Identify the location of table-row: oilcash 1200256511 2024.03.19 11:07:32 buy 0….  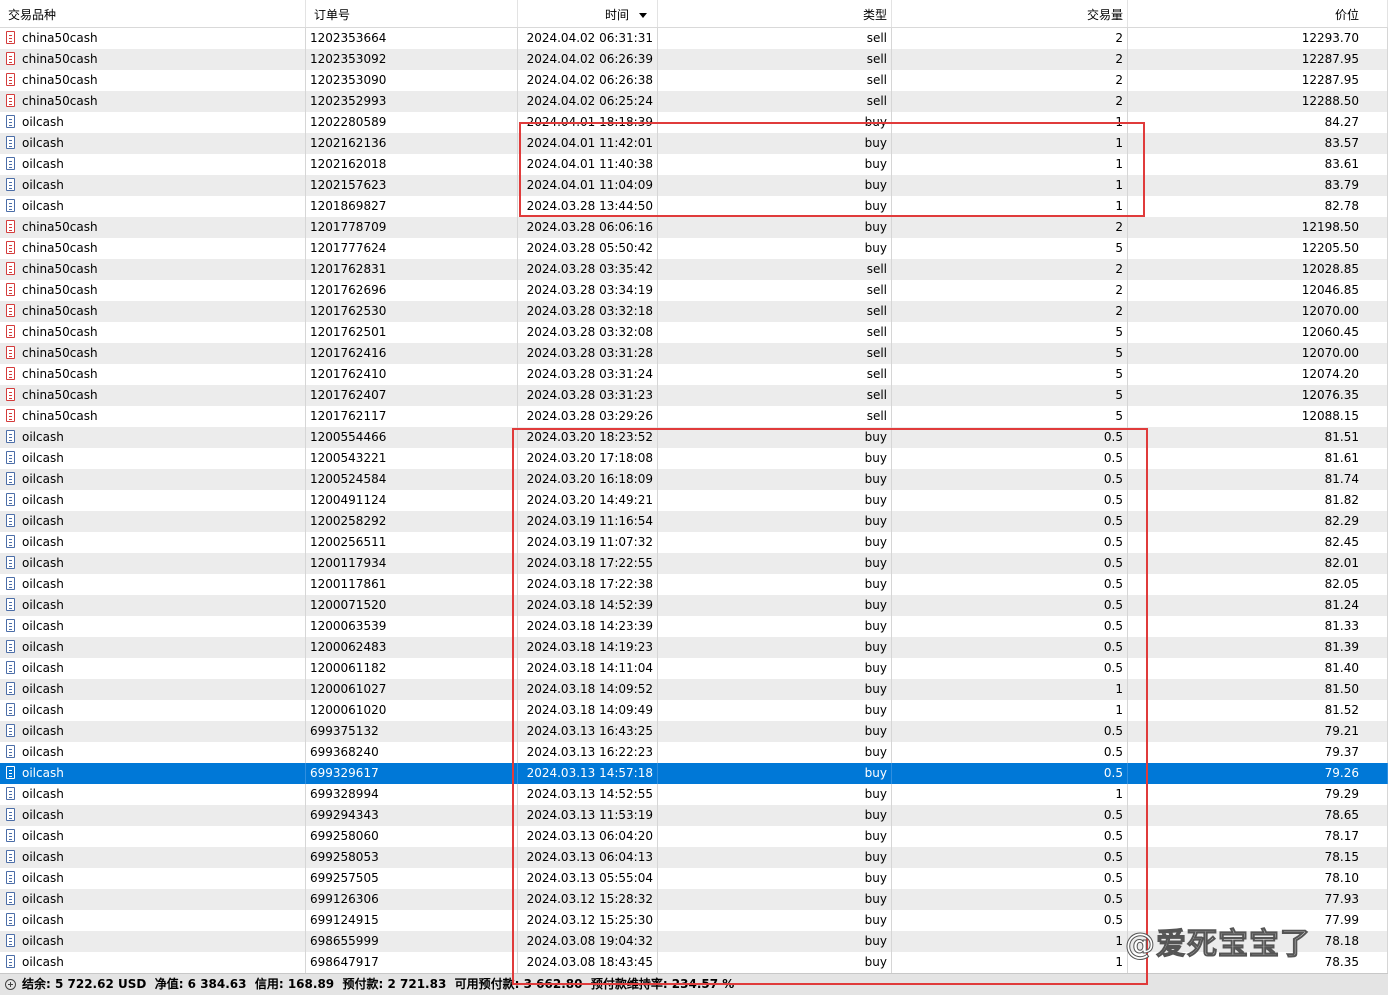
(694, 542).